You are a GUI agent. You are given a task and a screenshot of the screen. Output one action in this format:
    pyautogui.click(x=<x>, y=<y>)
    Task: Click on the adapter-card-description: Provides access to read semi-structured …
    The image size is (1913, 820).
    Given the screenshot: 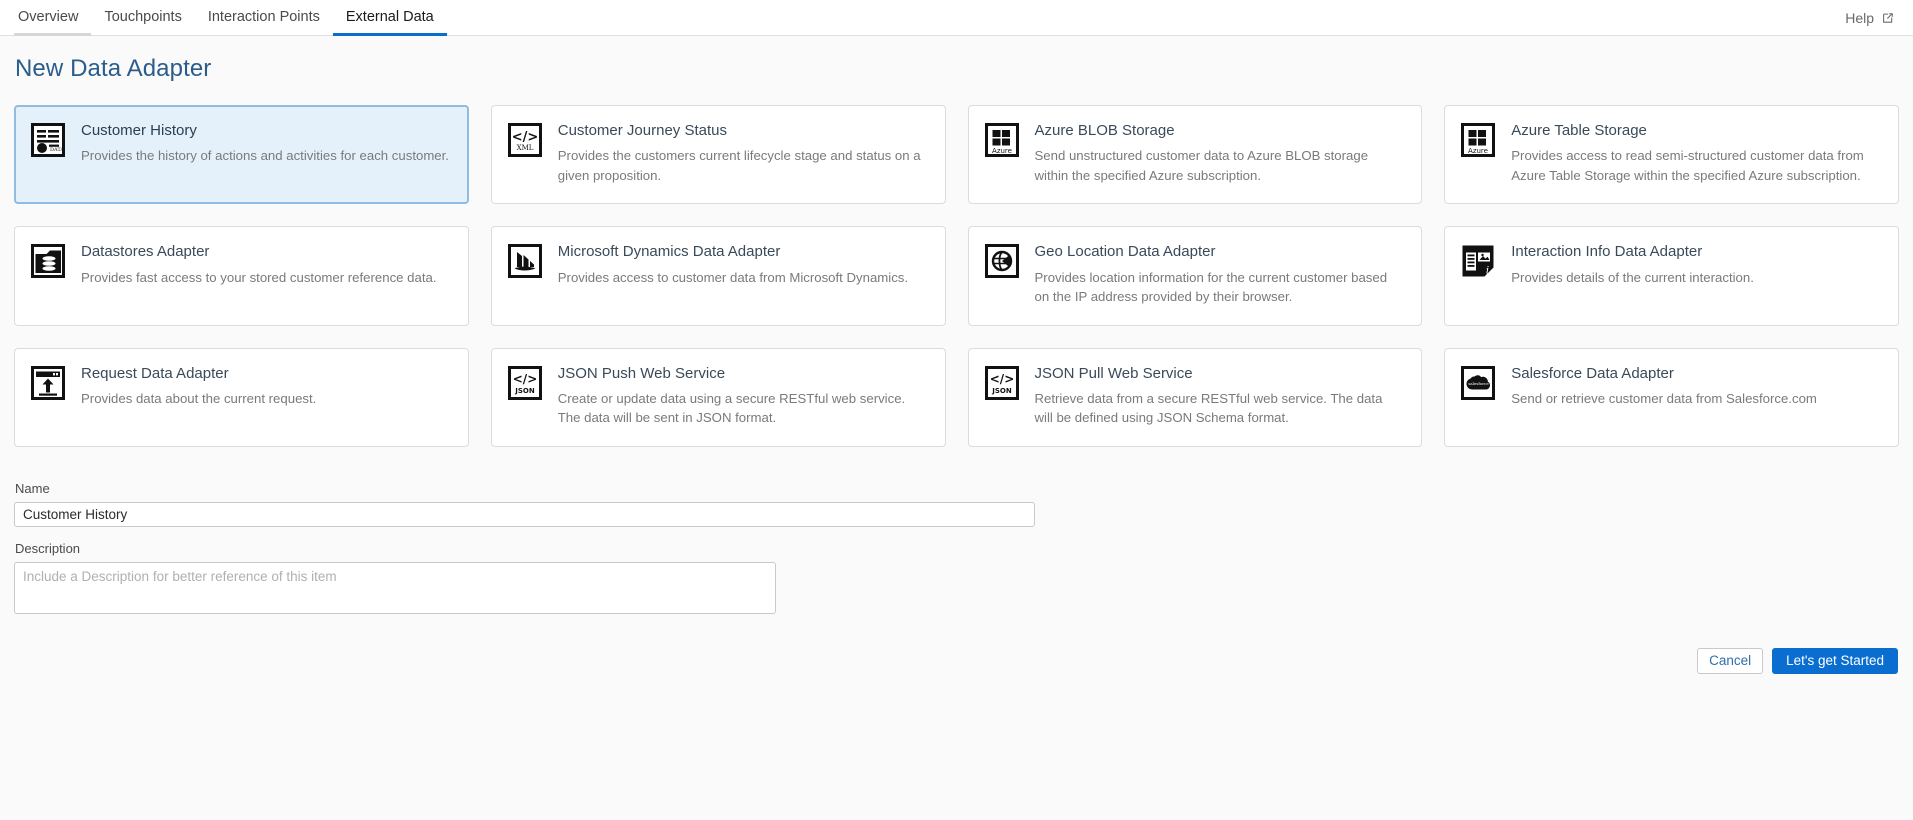 What is the action you would take?
    pyautogui.click(x=1687, y=165)
    